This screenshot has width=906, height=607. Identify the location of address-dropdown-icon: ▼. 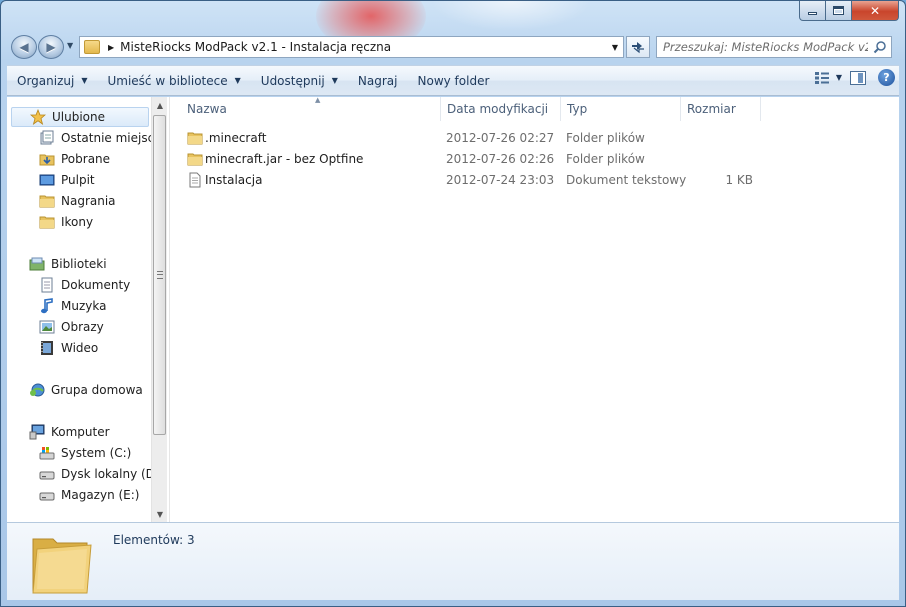
(615, 47).